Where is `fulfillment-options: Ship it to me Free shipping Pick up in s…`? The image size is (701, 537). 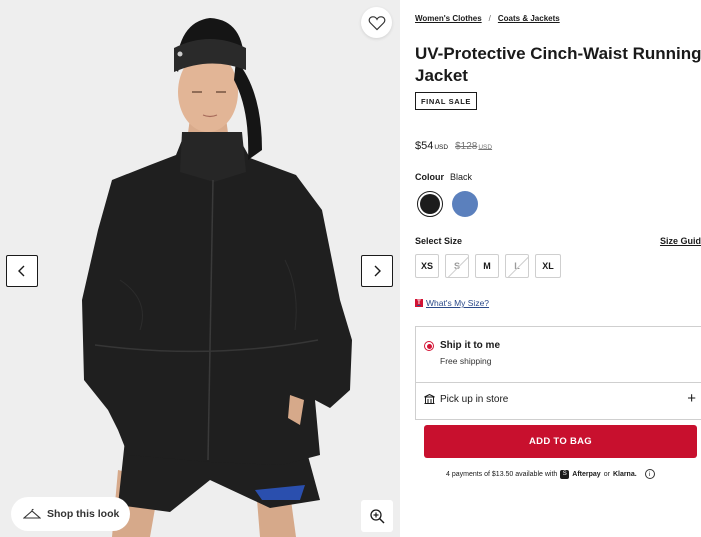 fulfillment-options: Ship it to me Free shipping Pick up in s… is located at coordinates (558, 373).